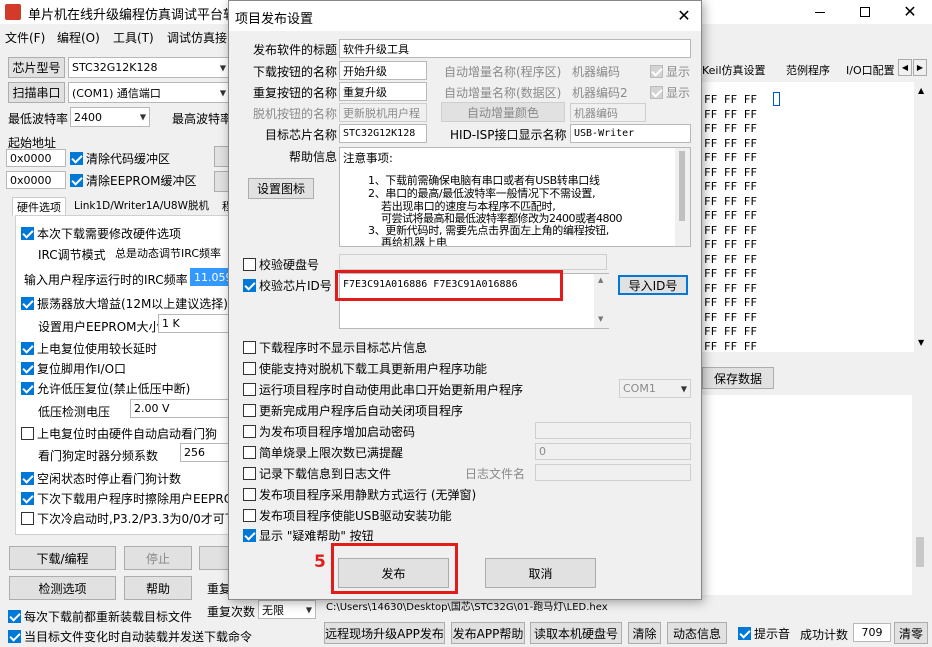  I want to click on opt-offline-update: 使能支持对脱机下载工具更新用户程序功能, so click(365, 368).